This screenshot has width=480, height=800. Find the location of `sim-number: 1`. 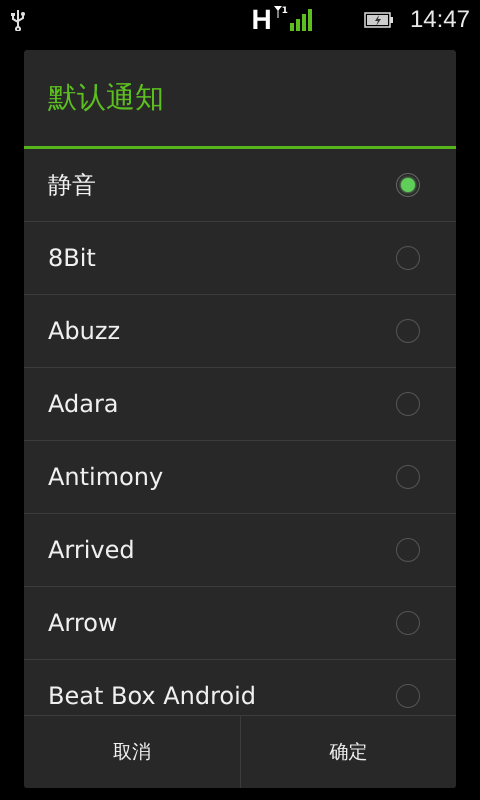

sim-number: 1 is located at coordinates (285, 11).